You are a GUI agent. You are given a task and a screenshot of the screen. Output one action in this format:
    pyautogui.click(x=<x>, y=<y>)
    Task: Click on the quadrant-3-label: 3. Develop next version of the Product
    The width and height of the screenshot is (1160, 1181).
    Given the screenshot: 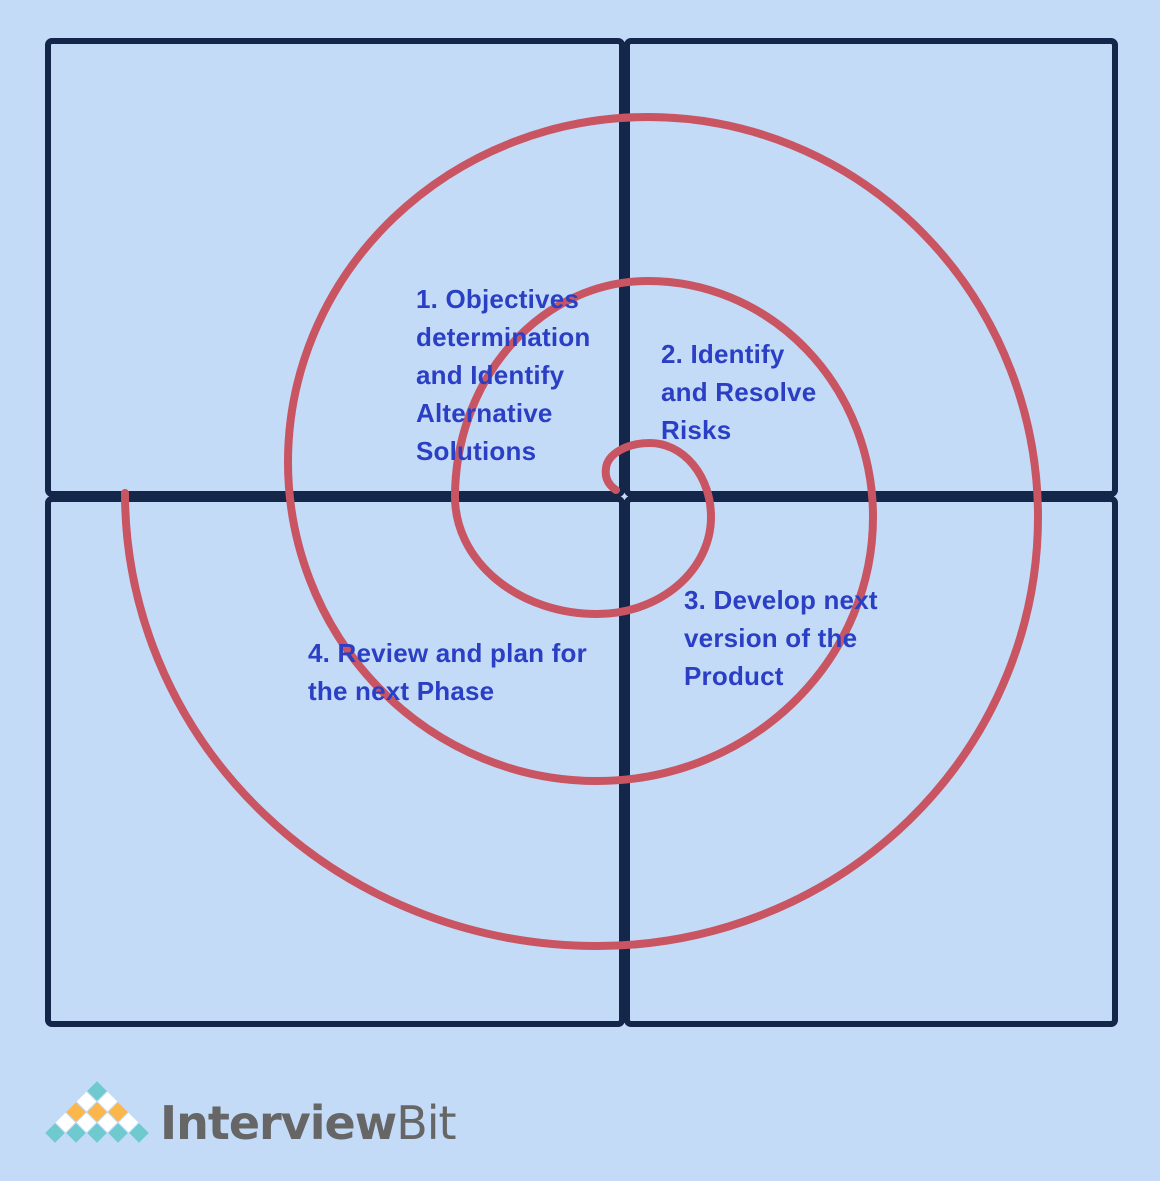 What is the action you would take?
    pyautogui.click(x=781, y=638)
    